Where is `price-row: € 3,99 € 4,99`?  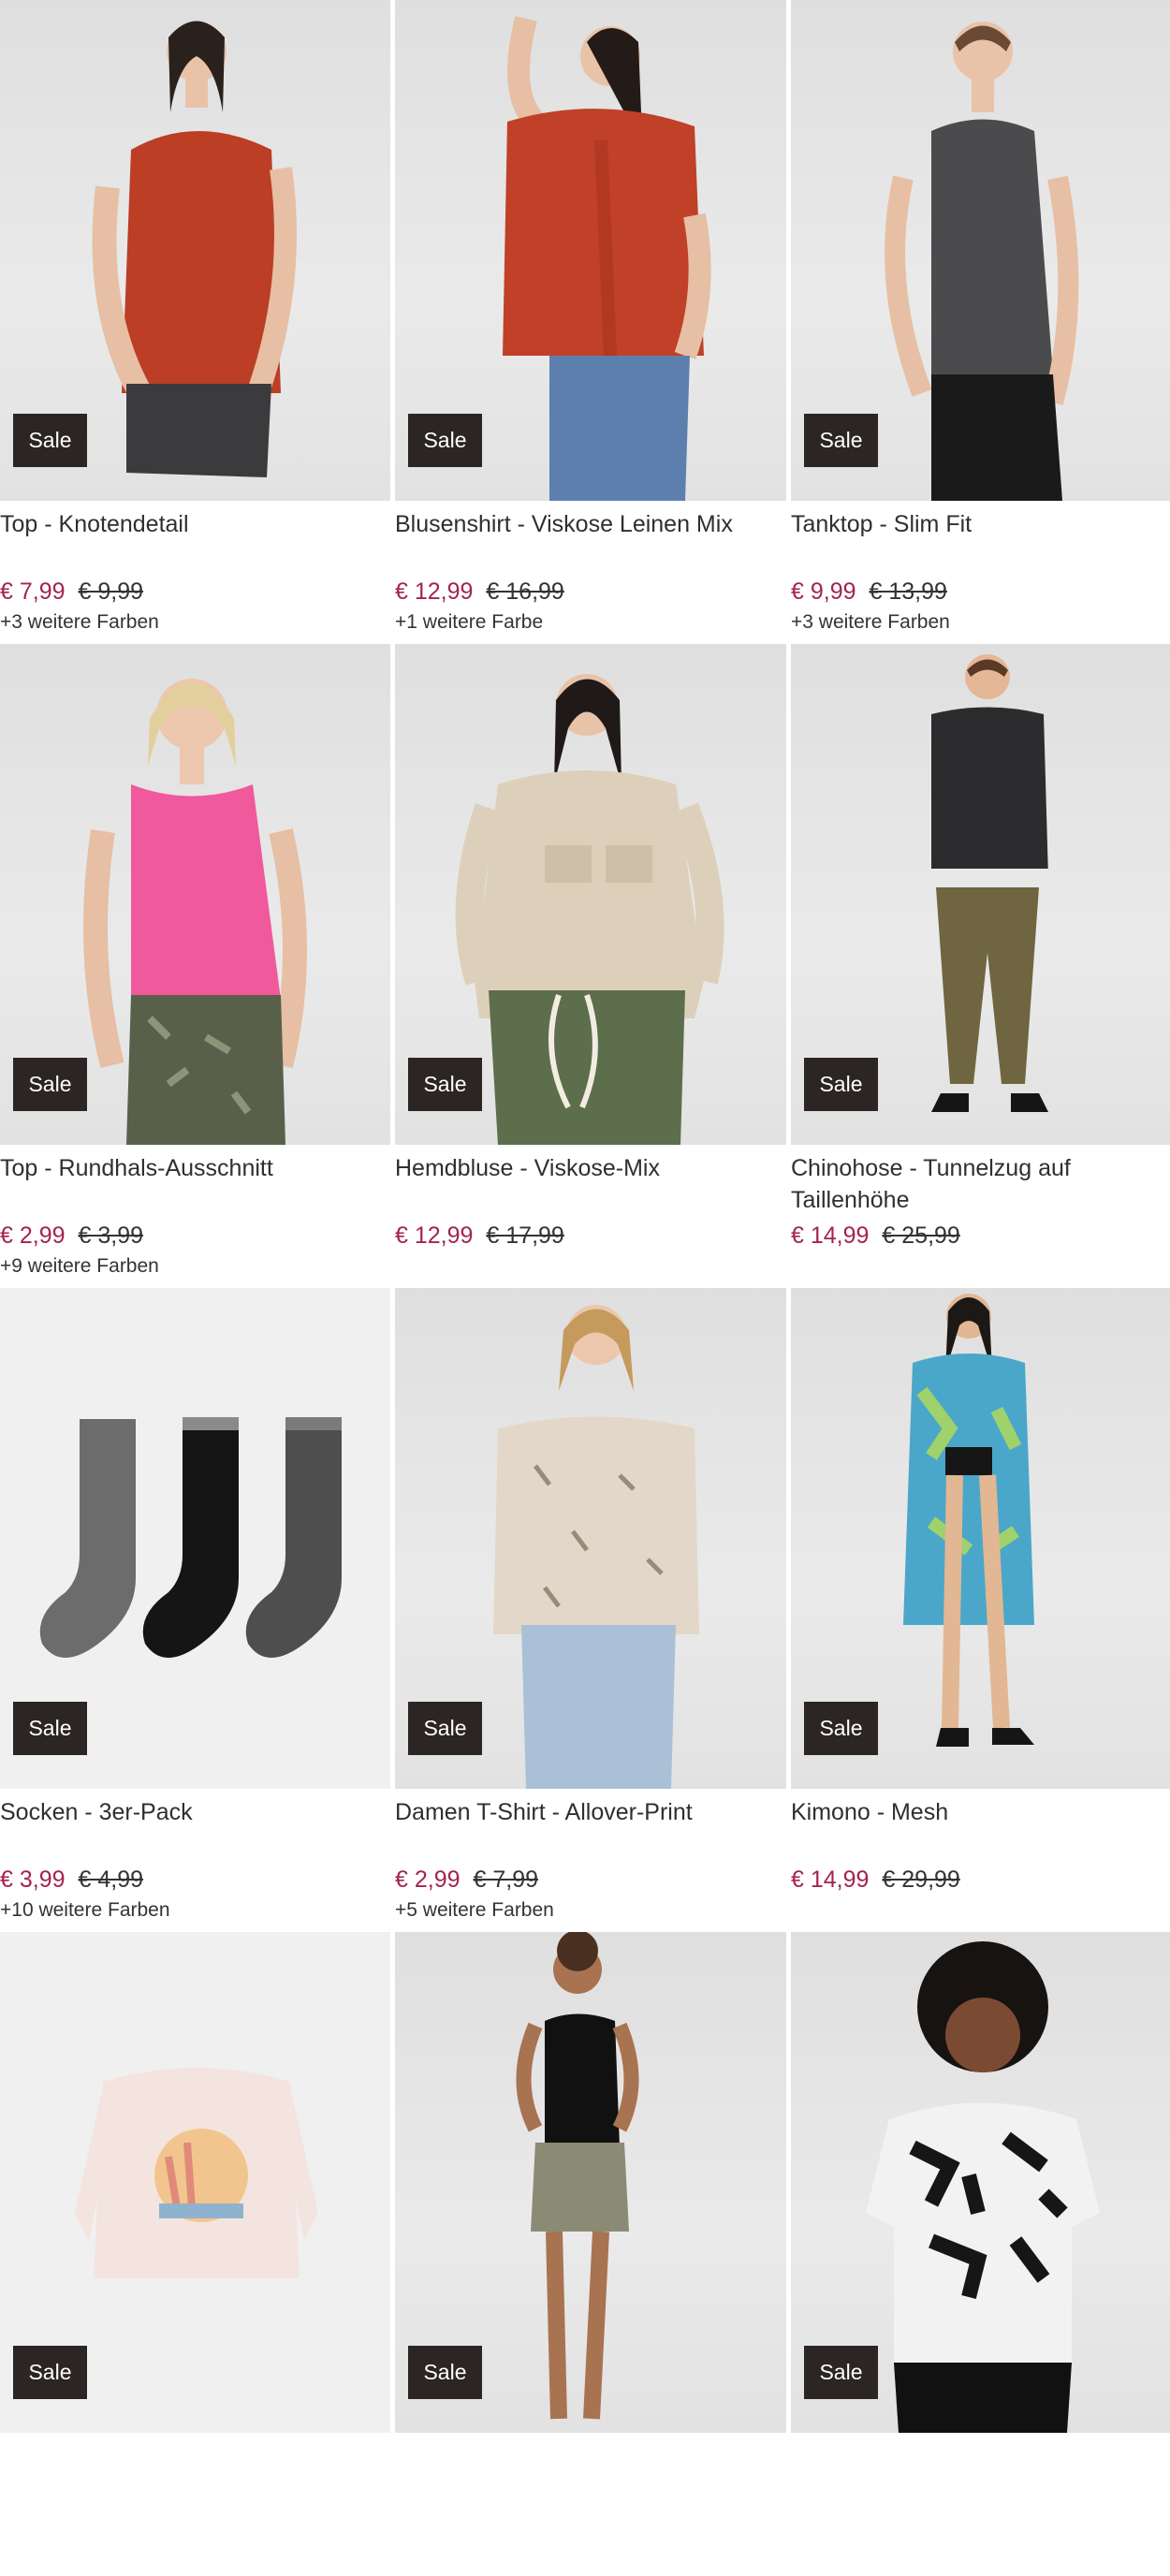
price-row: € 3,99 € 4,99 is located at coordinates (195, 1879).